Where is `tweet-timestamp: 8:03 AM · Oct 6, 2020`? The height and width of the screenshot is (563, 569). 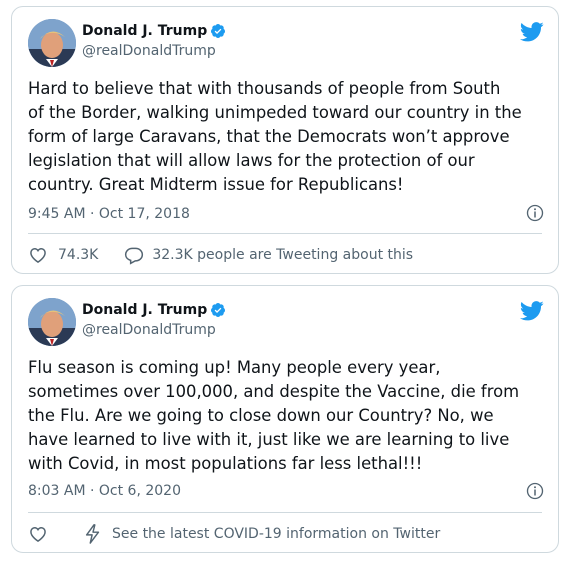 tweet-timestamp: 8:03 AM · Oct 6, 2020 is located at coordinates (104, 491).